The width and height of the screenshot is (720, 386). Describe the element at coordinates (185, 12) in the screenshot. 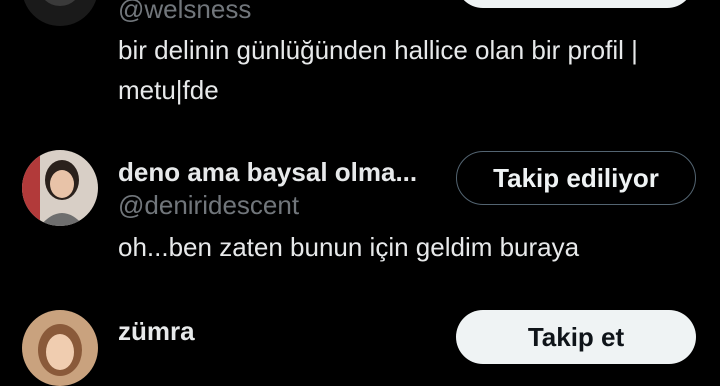

I see `user-handle: @welsness` at that location.